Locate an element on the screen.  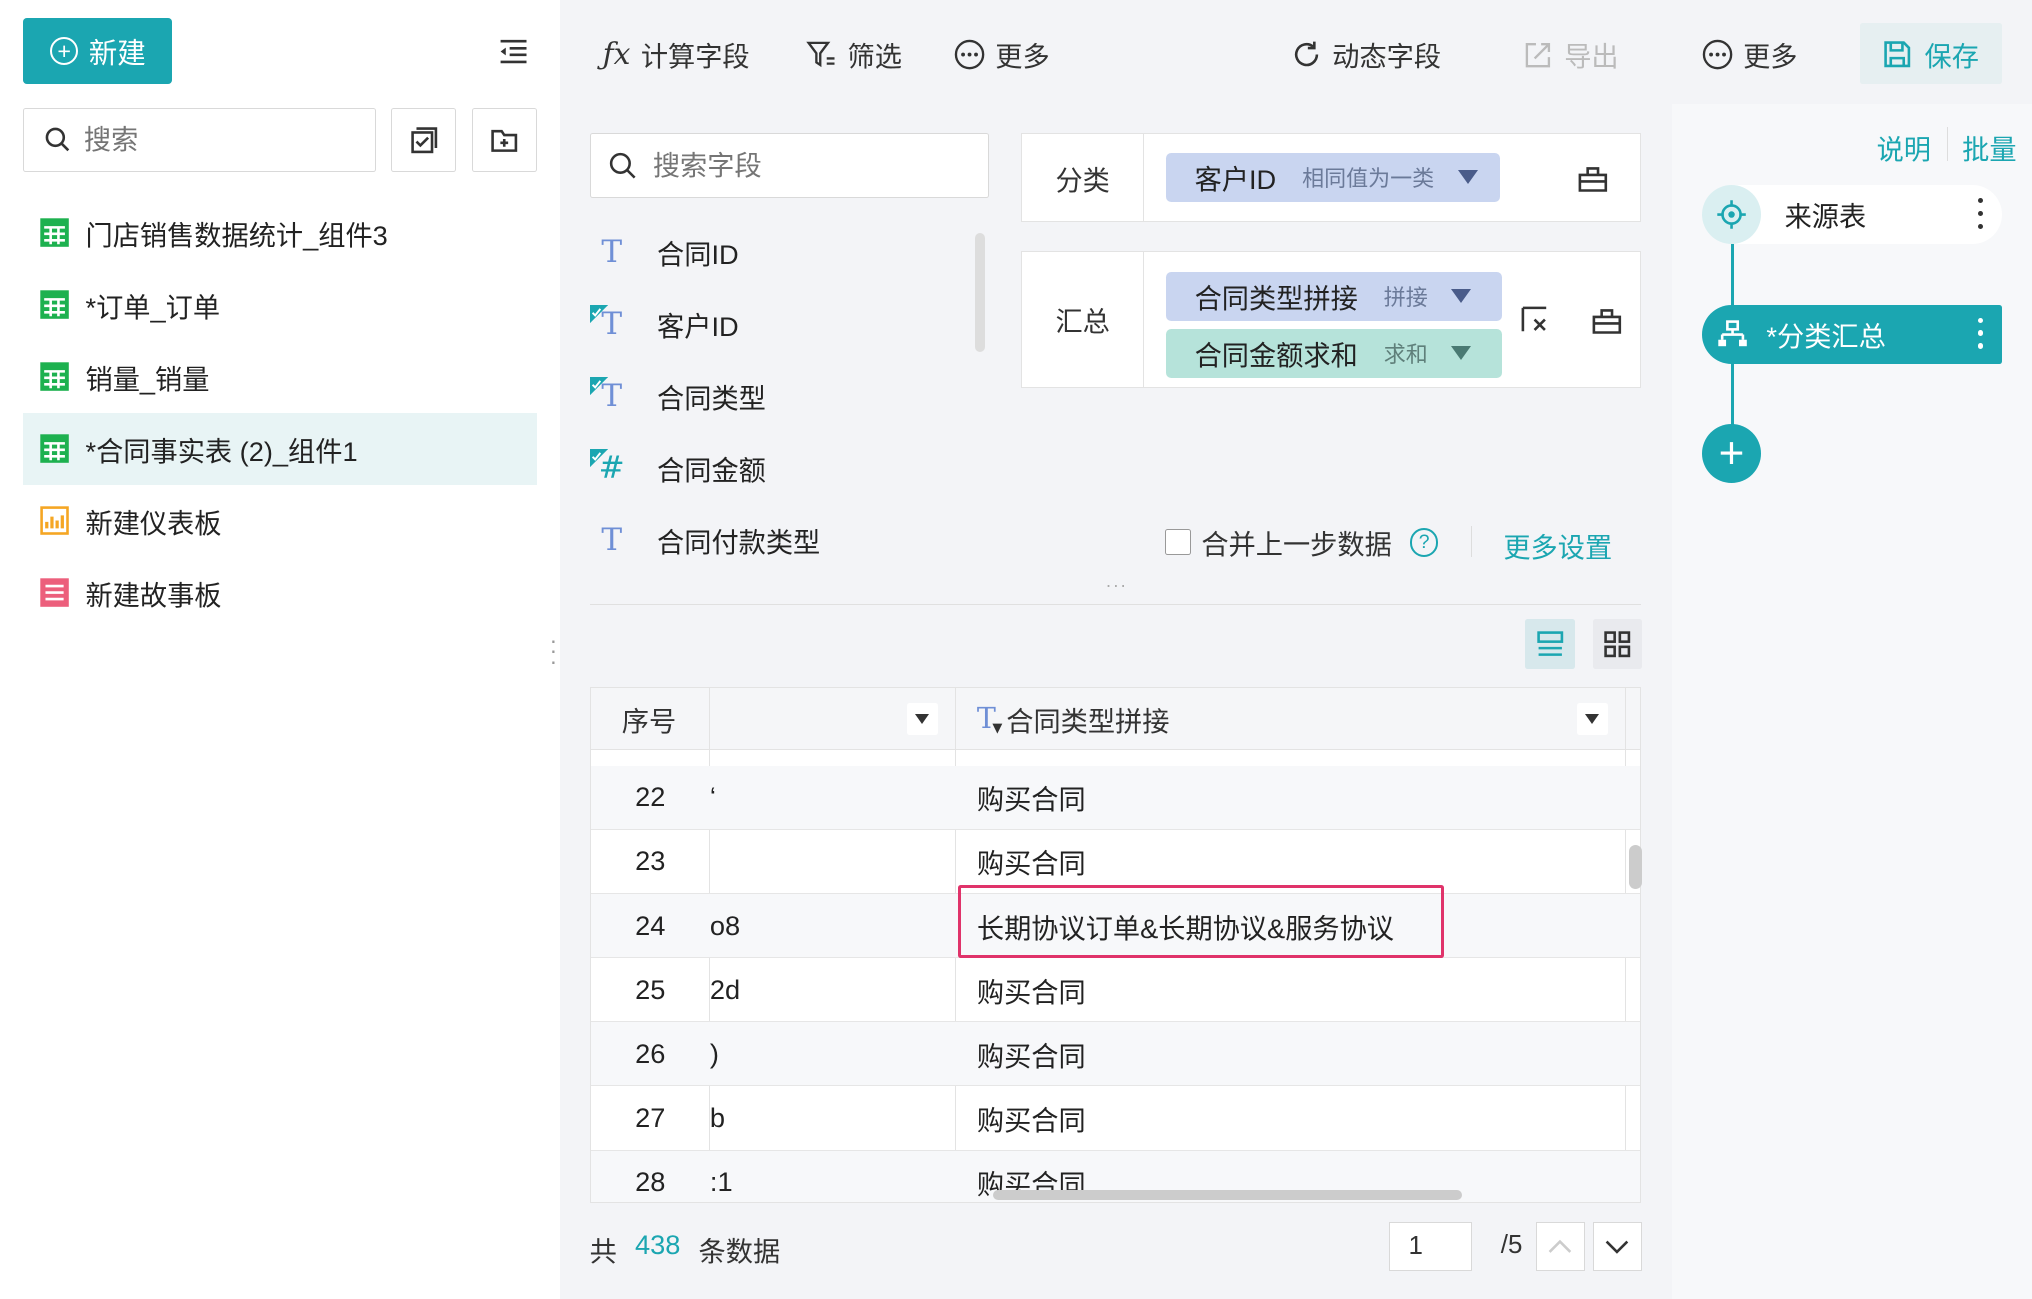
text-type-icon: T ▼ is located at coordinates (989, 719).